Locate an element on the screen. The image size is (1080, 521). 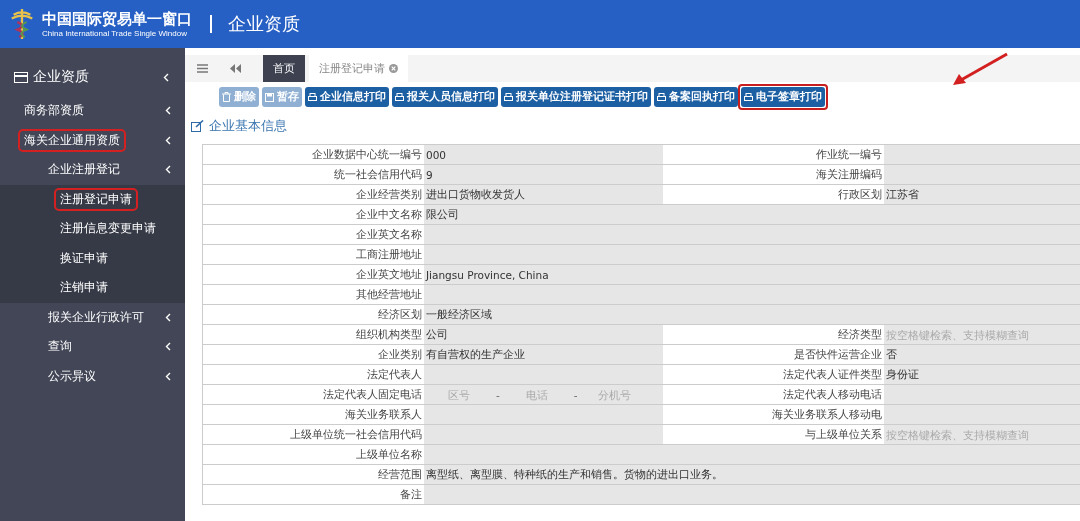
sidebar-item: 注册登记申请 is located at coordinates (96, 199).